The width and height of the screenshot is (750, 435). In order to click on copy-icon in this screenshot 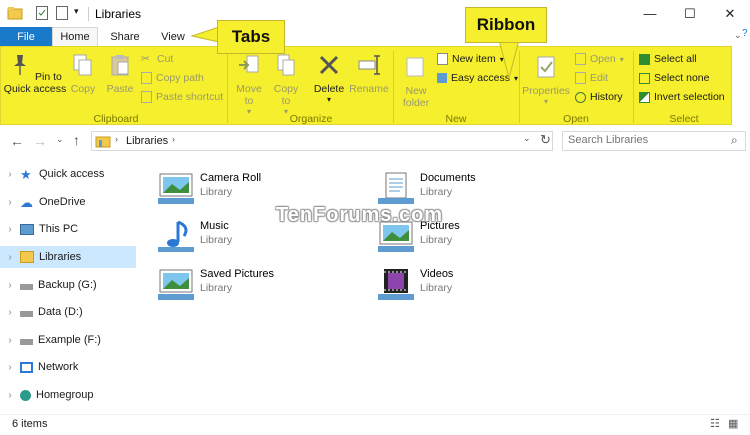, I will do `click(82, 65)`.